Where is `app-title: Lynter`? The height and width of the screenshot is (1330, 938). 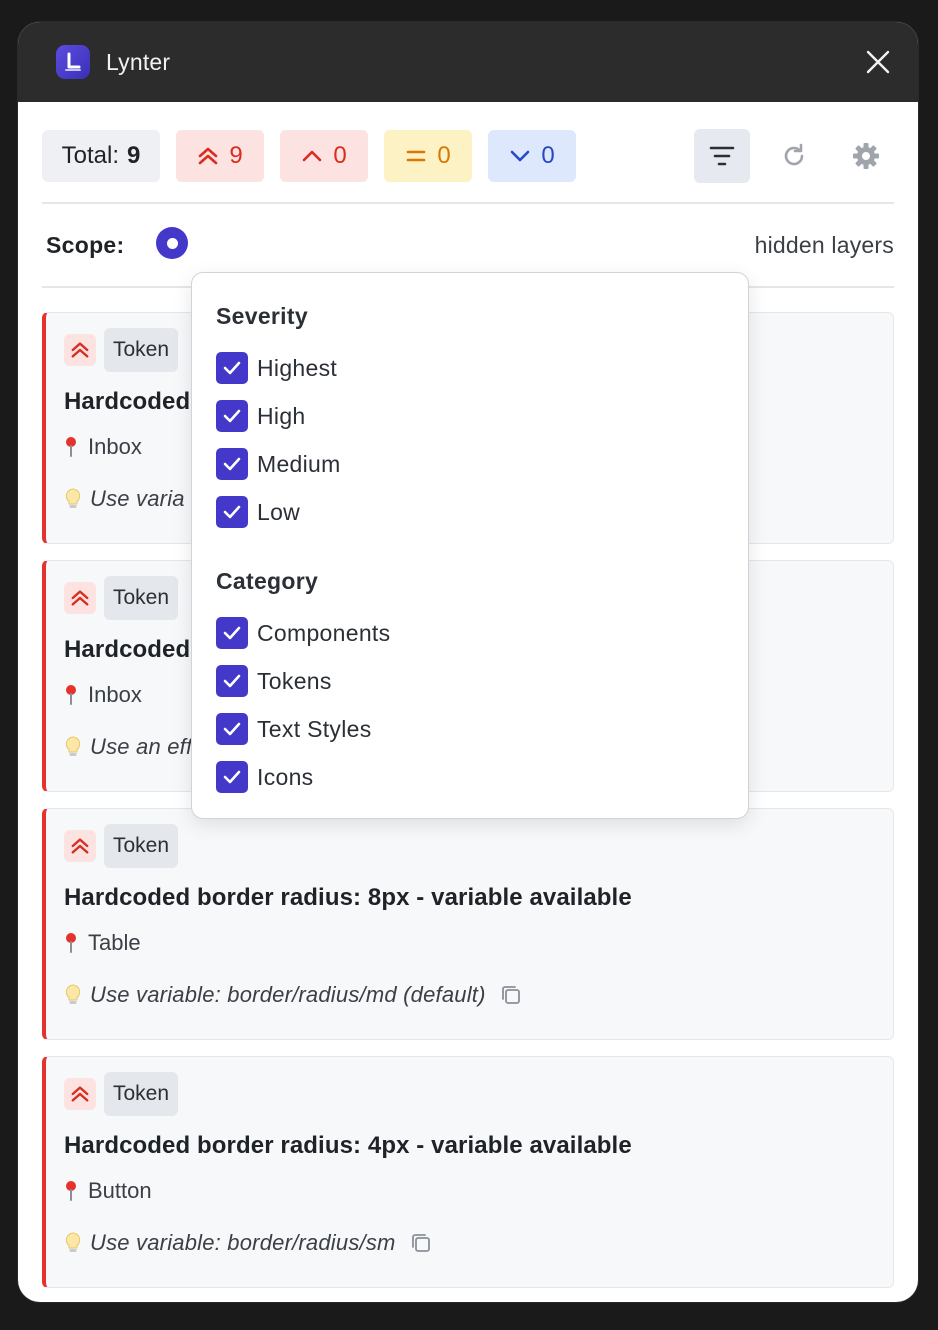 app-title: Lynter is located at coordinates (138, 61).